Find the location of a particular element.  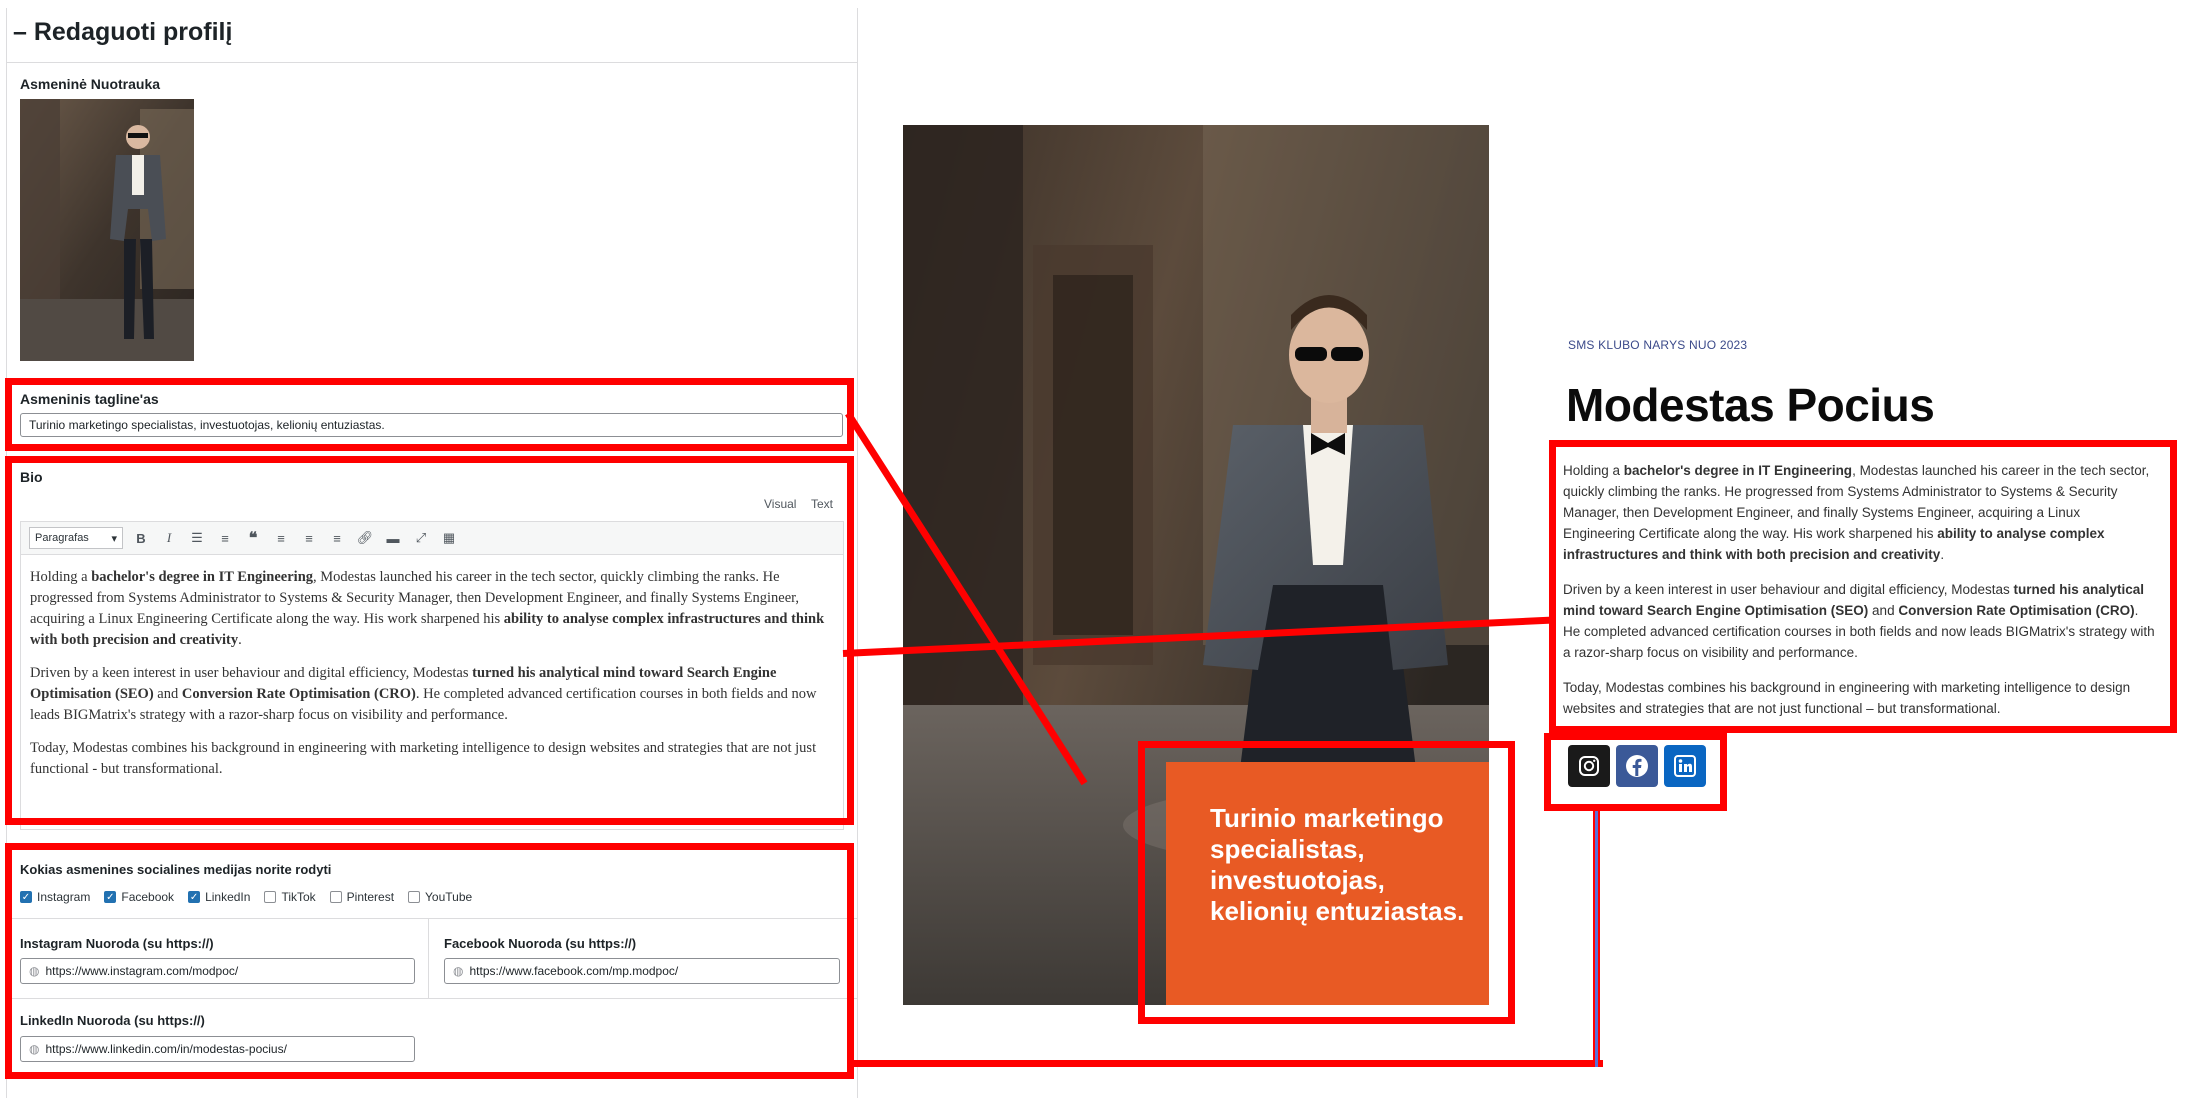

facebook-url-input: ◍ https://www.facebook.com/mp.modpoc/ is located at coordinates (642, 971).